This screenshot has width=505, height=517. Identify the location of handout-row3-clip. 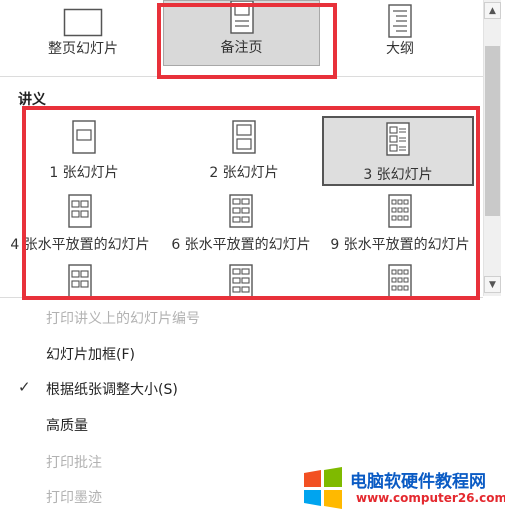
(241, 277).